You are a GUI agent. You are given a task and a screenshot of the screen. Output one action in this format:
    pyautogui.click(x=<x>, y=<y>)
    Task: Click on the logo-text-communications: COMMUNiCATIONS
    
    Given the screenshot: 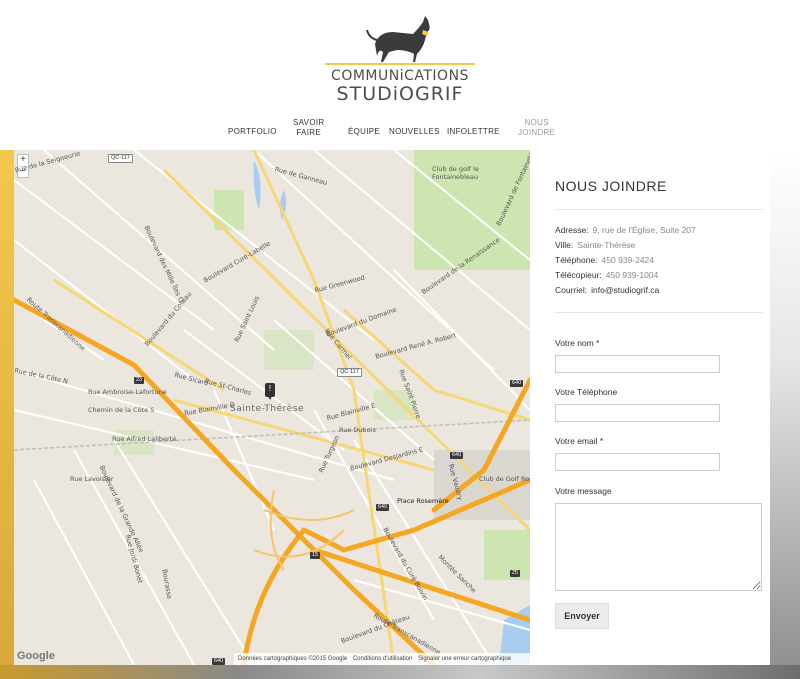 What is the action you would take?
    pyautogui.click(x=400, y=76)
    